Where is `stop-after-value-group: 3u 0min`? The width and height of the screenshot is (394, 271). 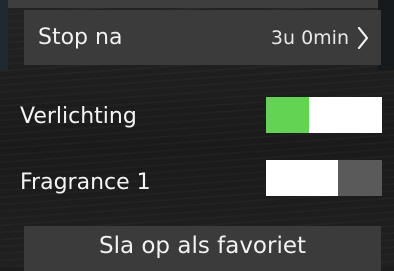
stop-after-value-group: 3u 0min is located at coordinates (319, 37).